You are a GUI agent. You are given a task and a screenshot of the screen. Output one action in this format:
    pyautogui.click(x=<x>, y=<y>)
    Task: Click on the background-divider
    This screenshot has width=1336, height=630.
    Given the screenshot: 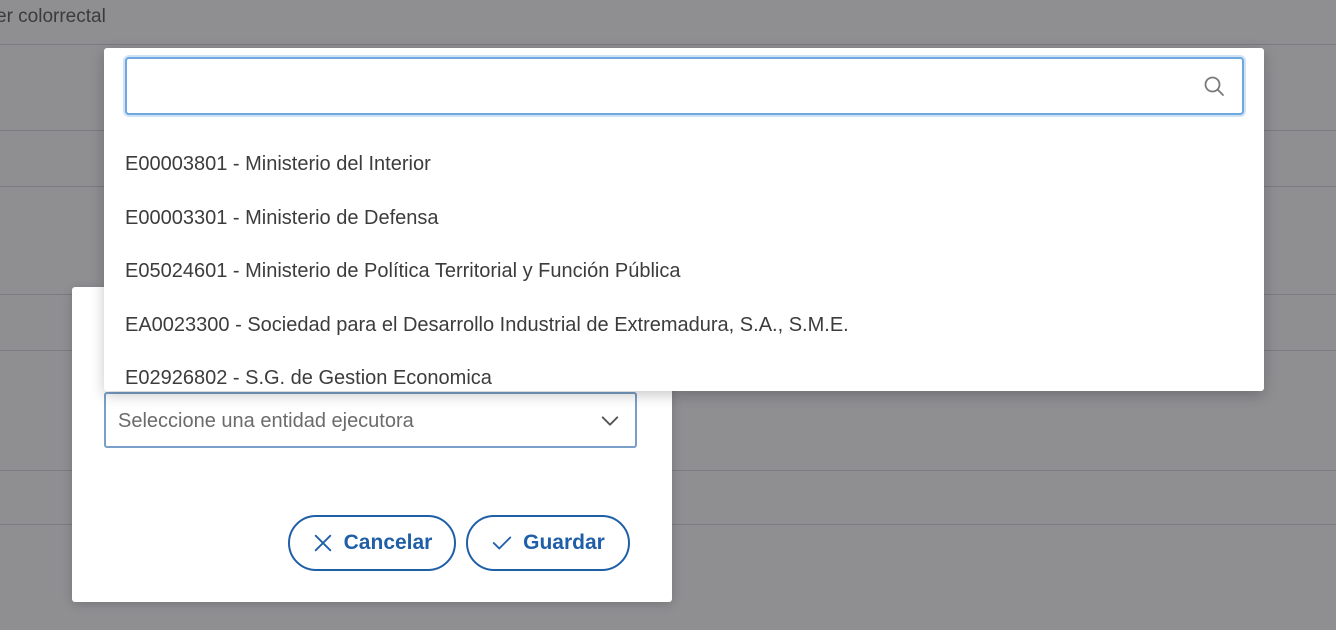 What is the action you would take?
    pyautogui.click(x=668, y=44)
    